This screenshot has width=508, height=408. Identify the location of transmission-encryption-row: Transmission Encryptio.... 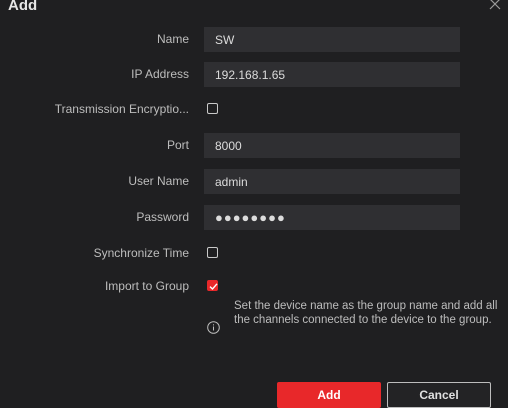
(254, 109).